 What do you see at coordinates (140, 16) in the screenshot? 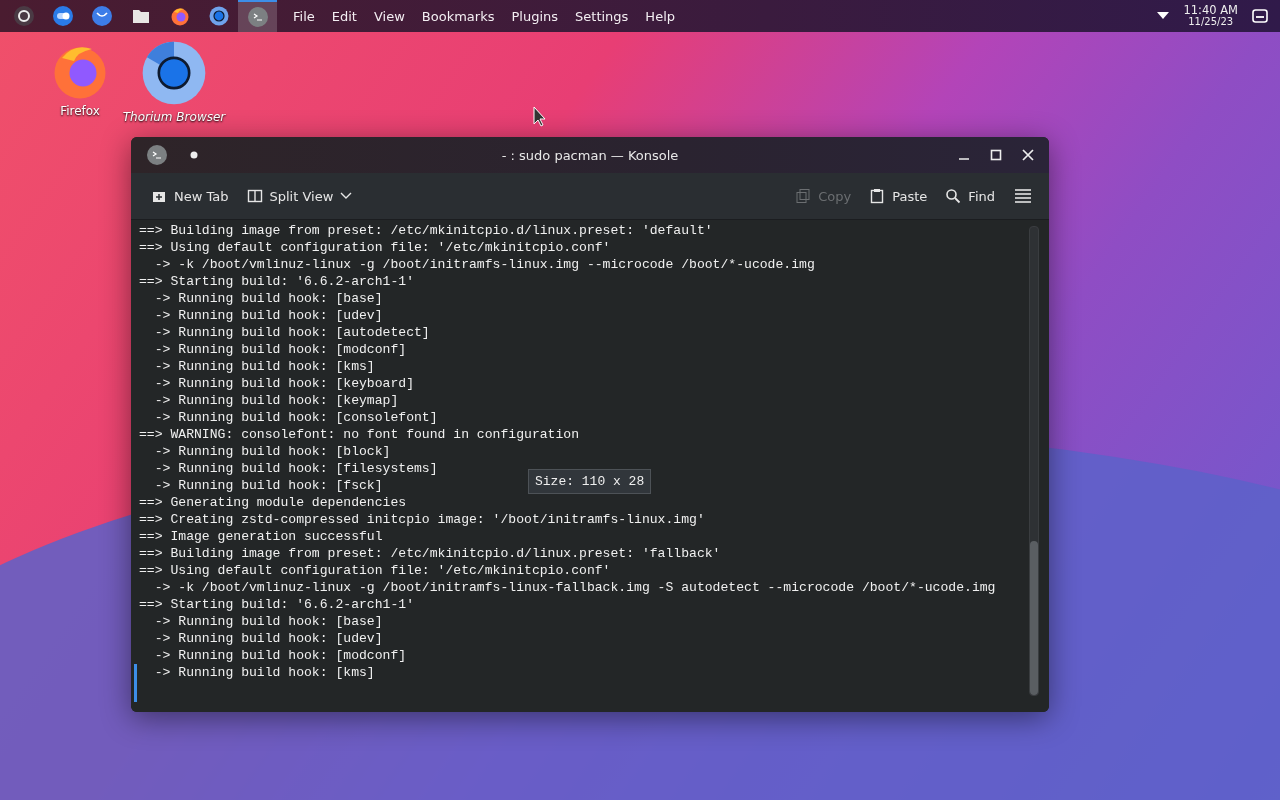
I see `folder-icon` at bounding box center [140, 16].